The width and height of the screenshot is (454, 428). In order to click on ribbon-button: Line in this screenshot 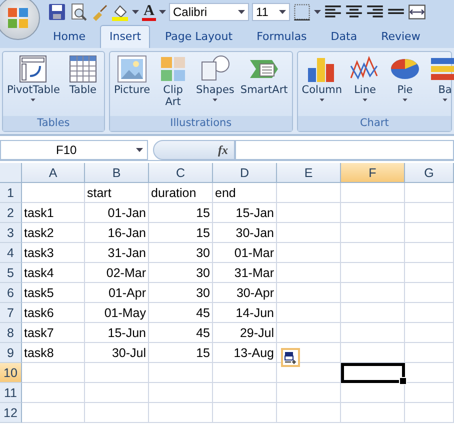, I will do `click(365, 85)`.